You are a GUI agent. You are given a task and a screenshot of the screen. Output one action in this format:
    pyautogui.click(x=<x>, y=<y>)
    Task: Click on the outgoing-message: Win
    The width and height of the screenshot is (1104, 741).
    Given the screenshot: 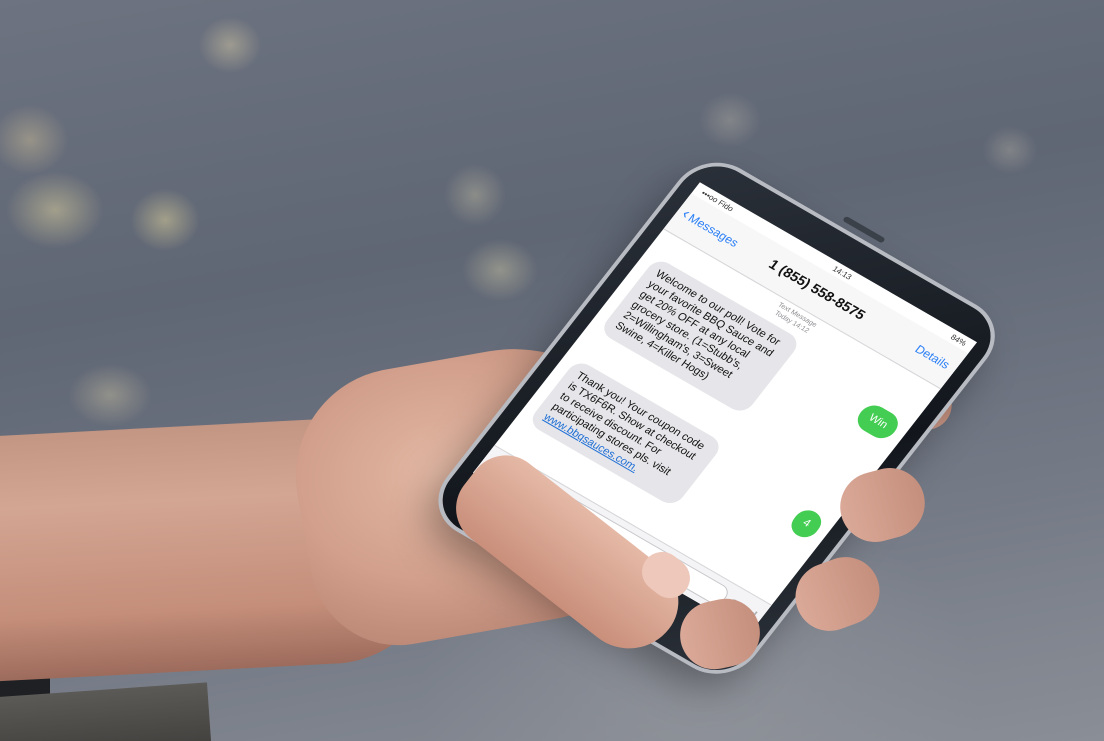 What is the action you would take?
    pyautogui.click(x=877, y=422)
    